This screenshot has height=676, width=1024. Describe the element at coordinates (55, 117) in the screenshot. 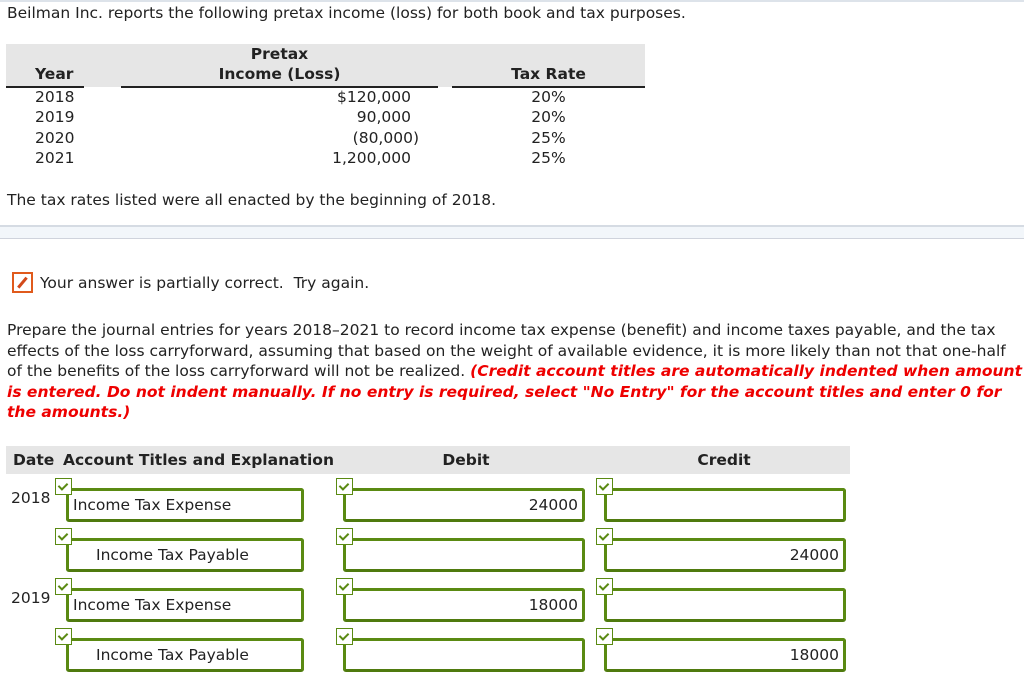

I see `cell-year: 2019` at that location.